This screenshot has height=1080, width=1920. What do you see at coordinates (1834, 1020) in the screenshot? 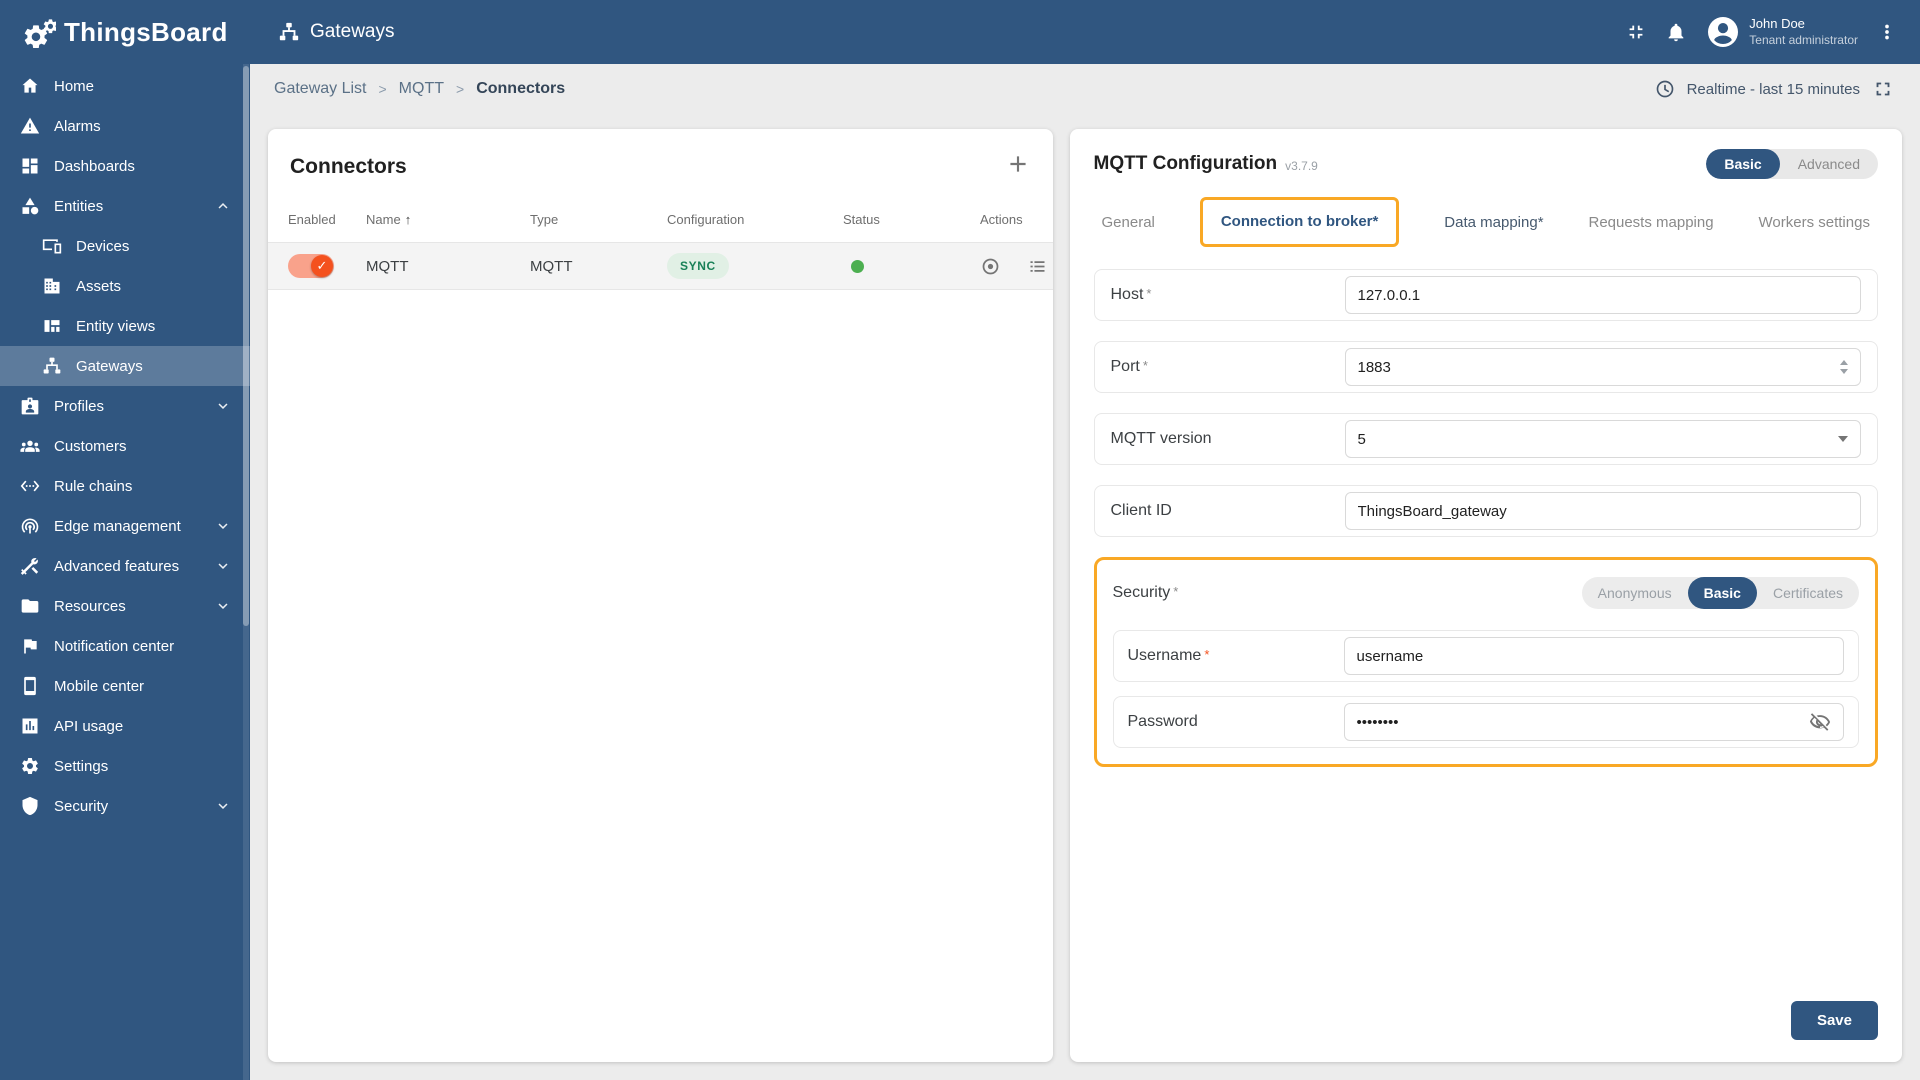
I see `save-button: Save` at bounding box center [1834, 1020].